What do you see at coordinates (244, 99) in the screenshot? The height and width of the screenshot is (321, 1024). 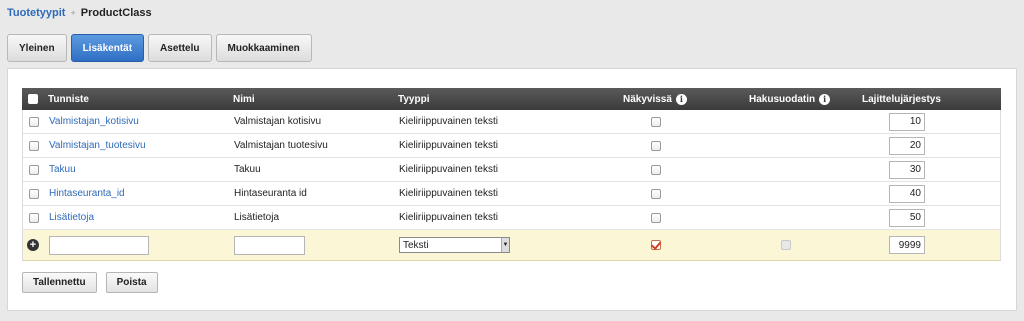 I see `header-nimi: Nimi` at bounding box center [244, 99].